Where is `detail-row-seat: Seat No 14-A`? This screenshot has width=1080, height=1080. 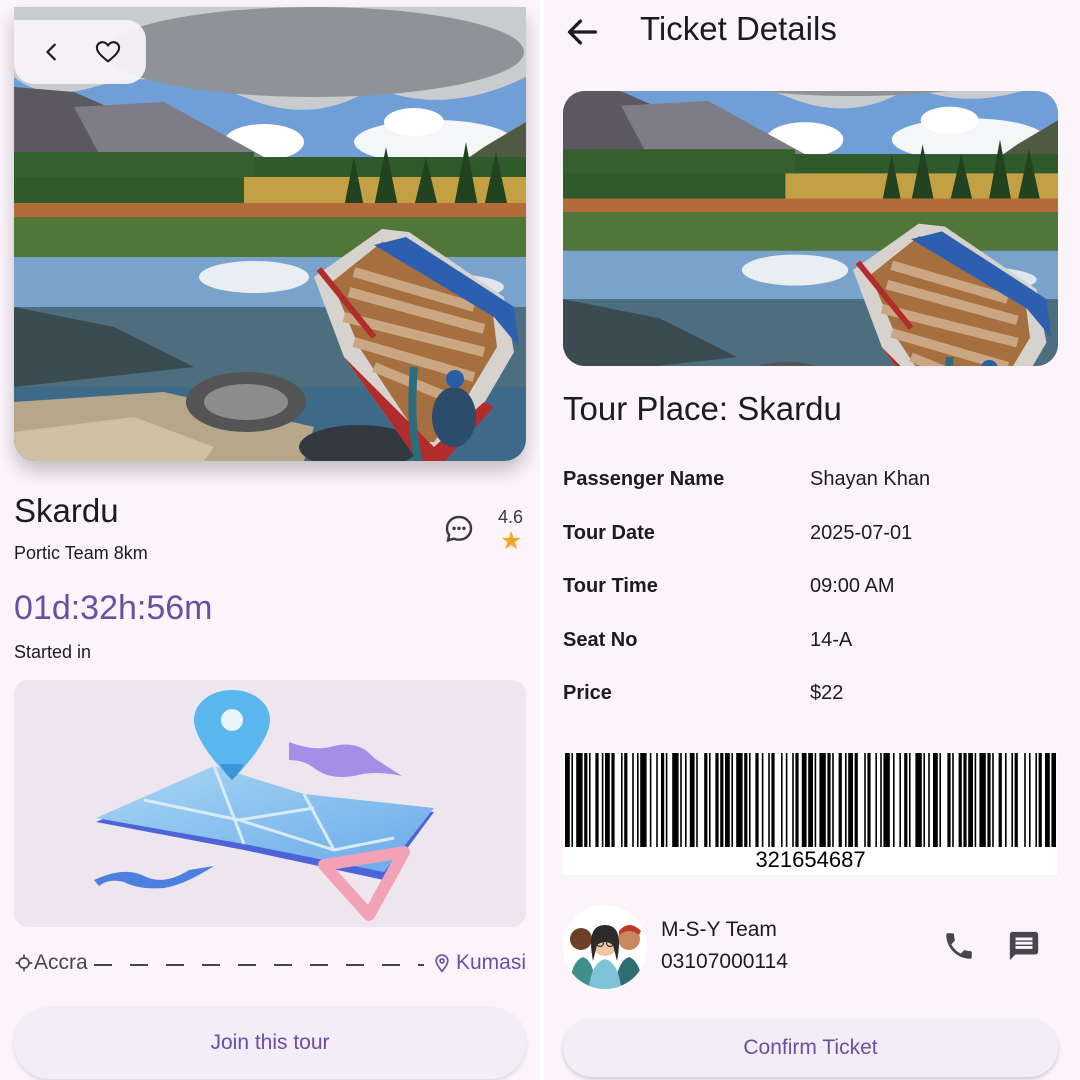
detail-row-seat: Seat No 14-A is located at coordinates (808, 644).